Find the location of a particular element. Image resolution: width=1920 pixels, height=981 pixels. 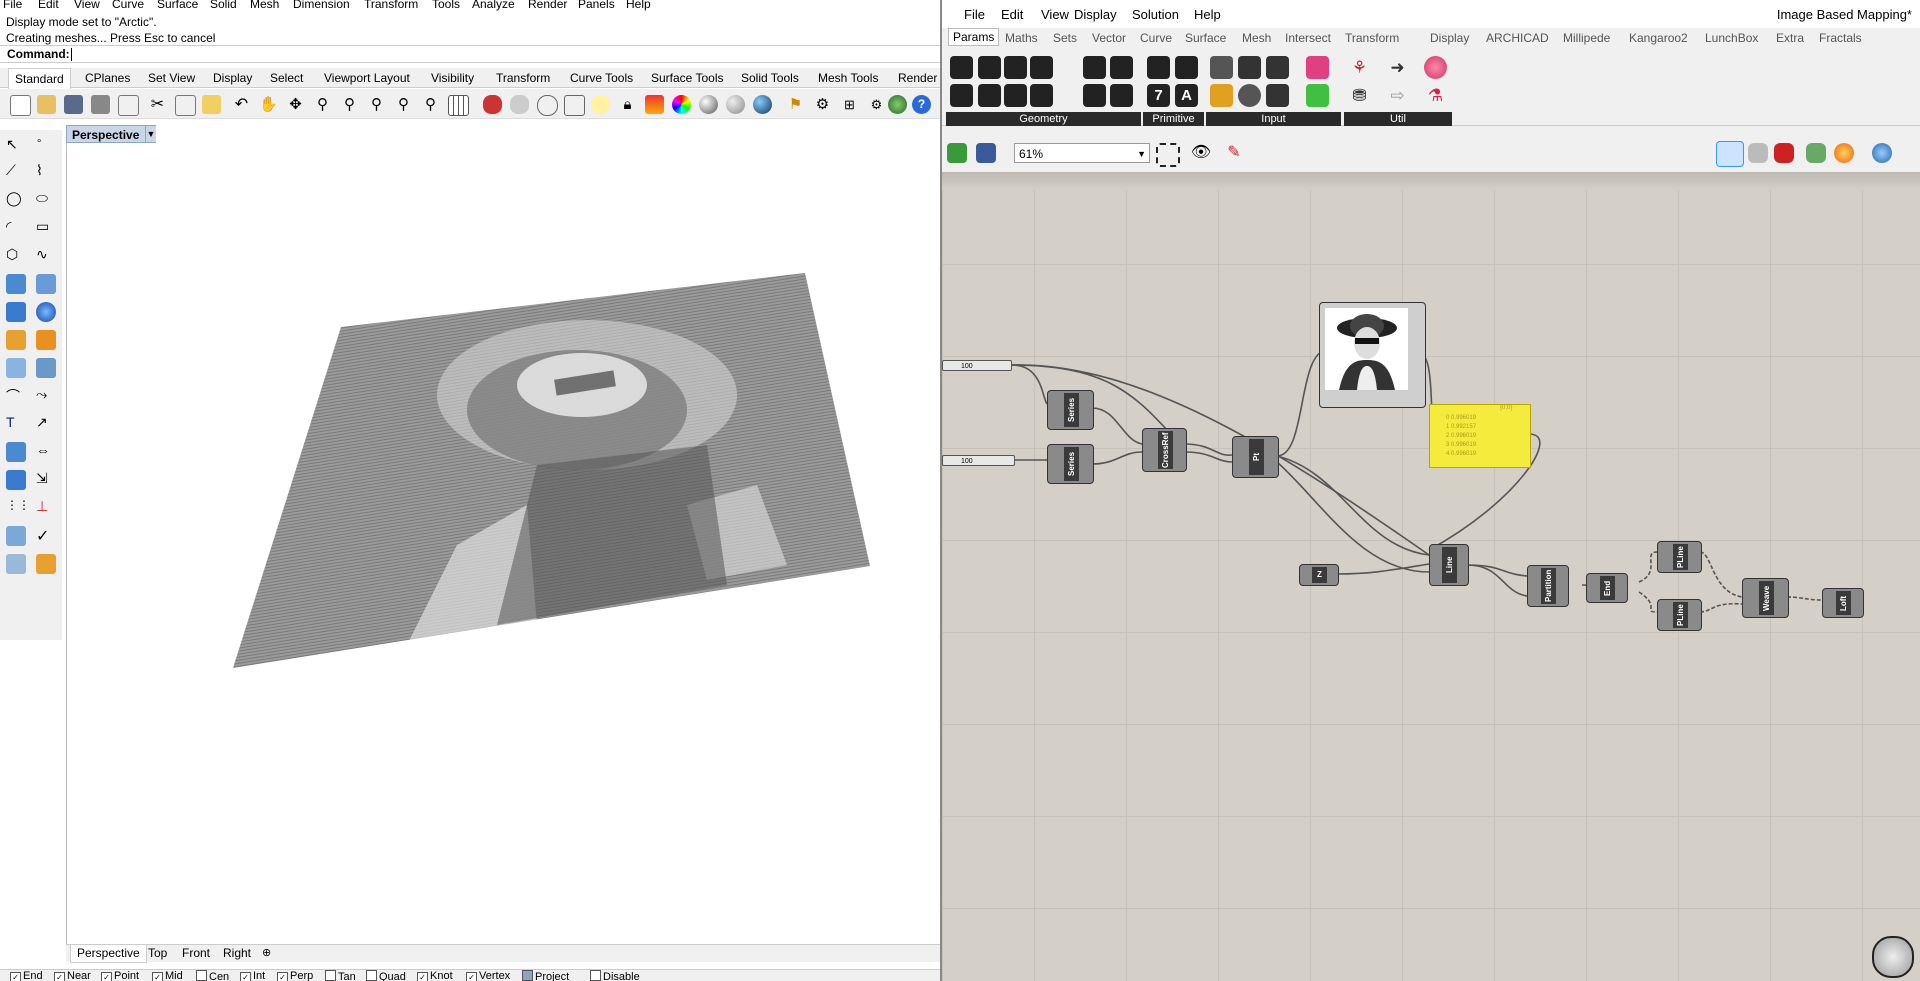

tab-curve-tools: Curve Tools is located at coordinates (601, 78).